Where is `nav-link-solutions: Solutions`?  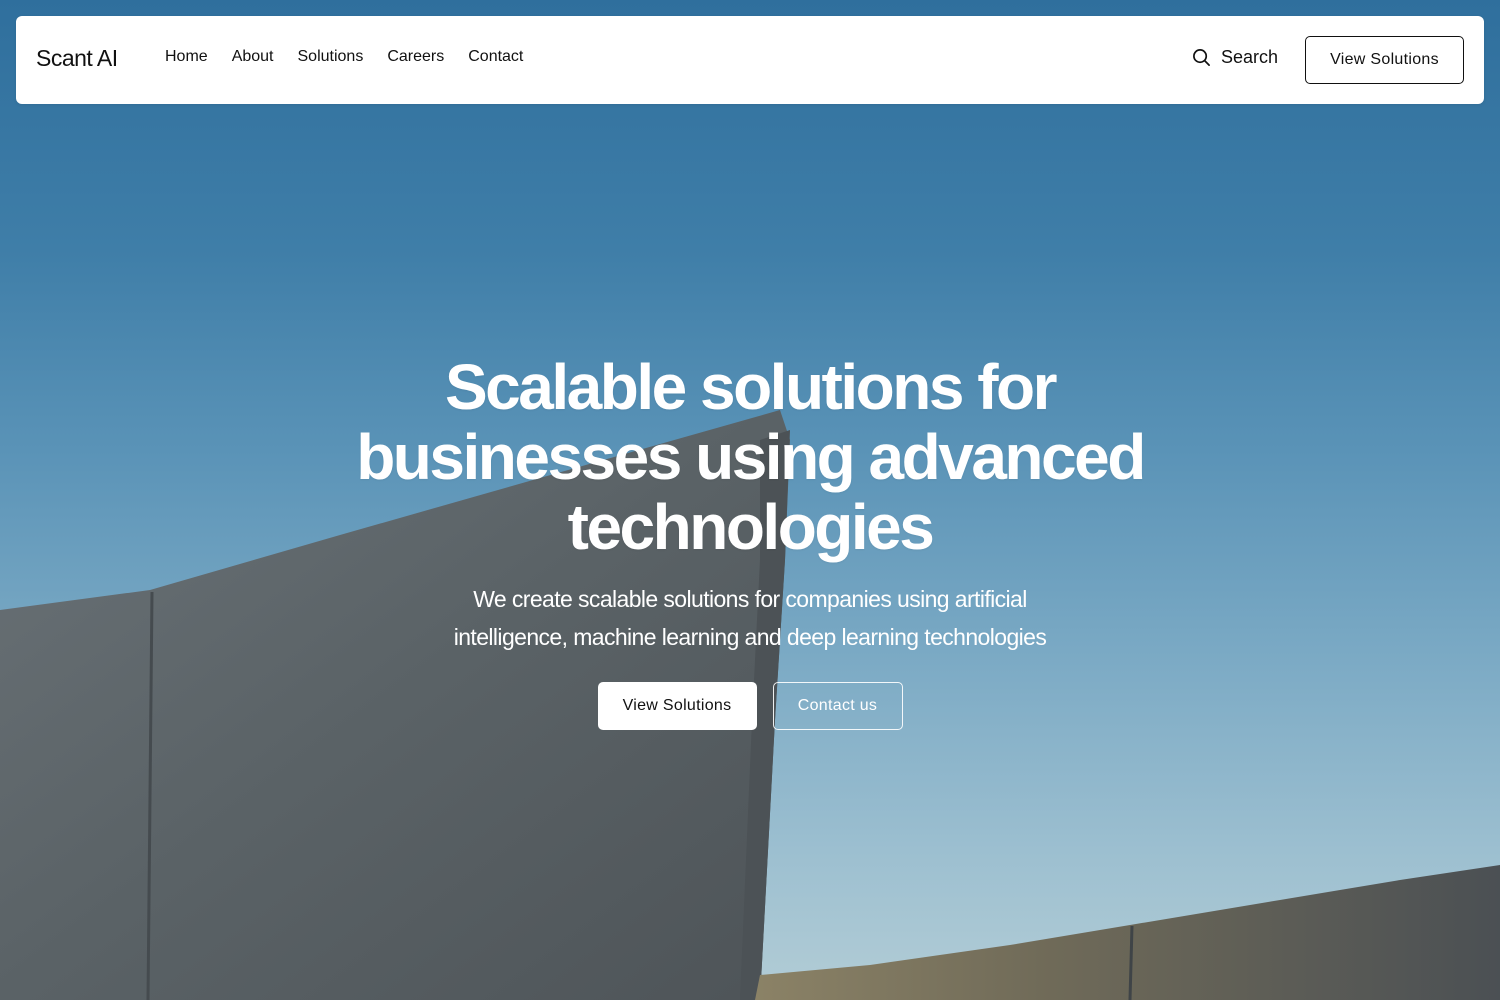 nav-link-solutions: Solutions is located at coordinates (331, 57).